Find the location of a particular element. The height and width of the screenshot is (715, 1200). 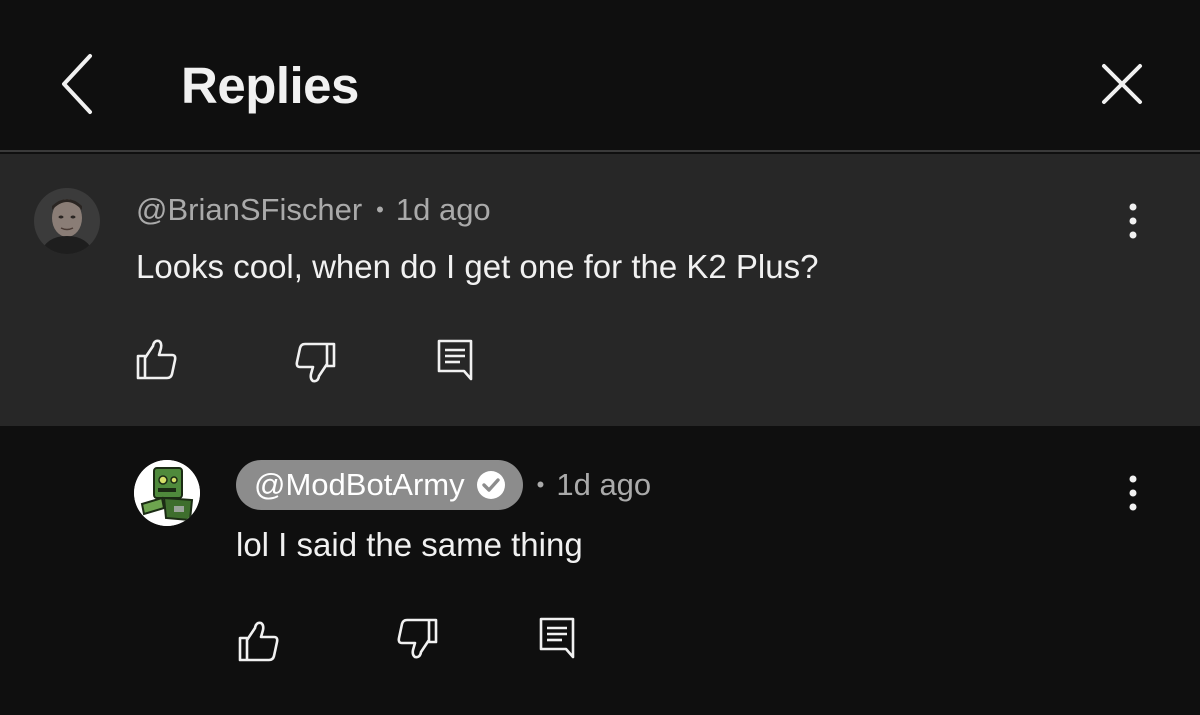

close-icon is located at coordinates (1122, 84).